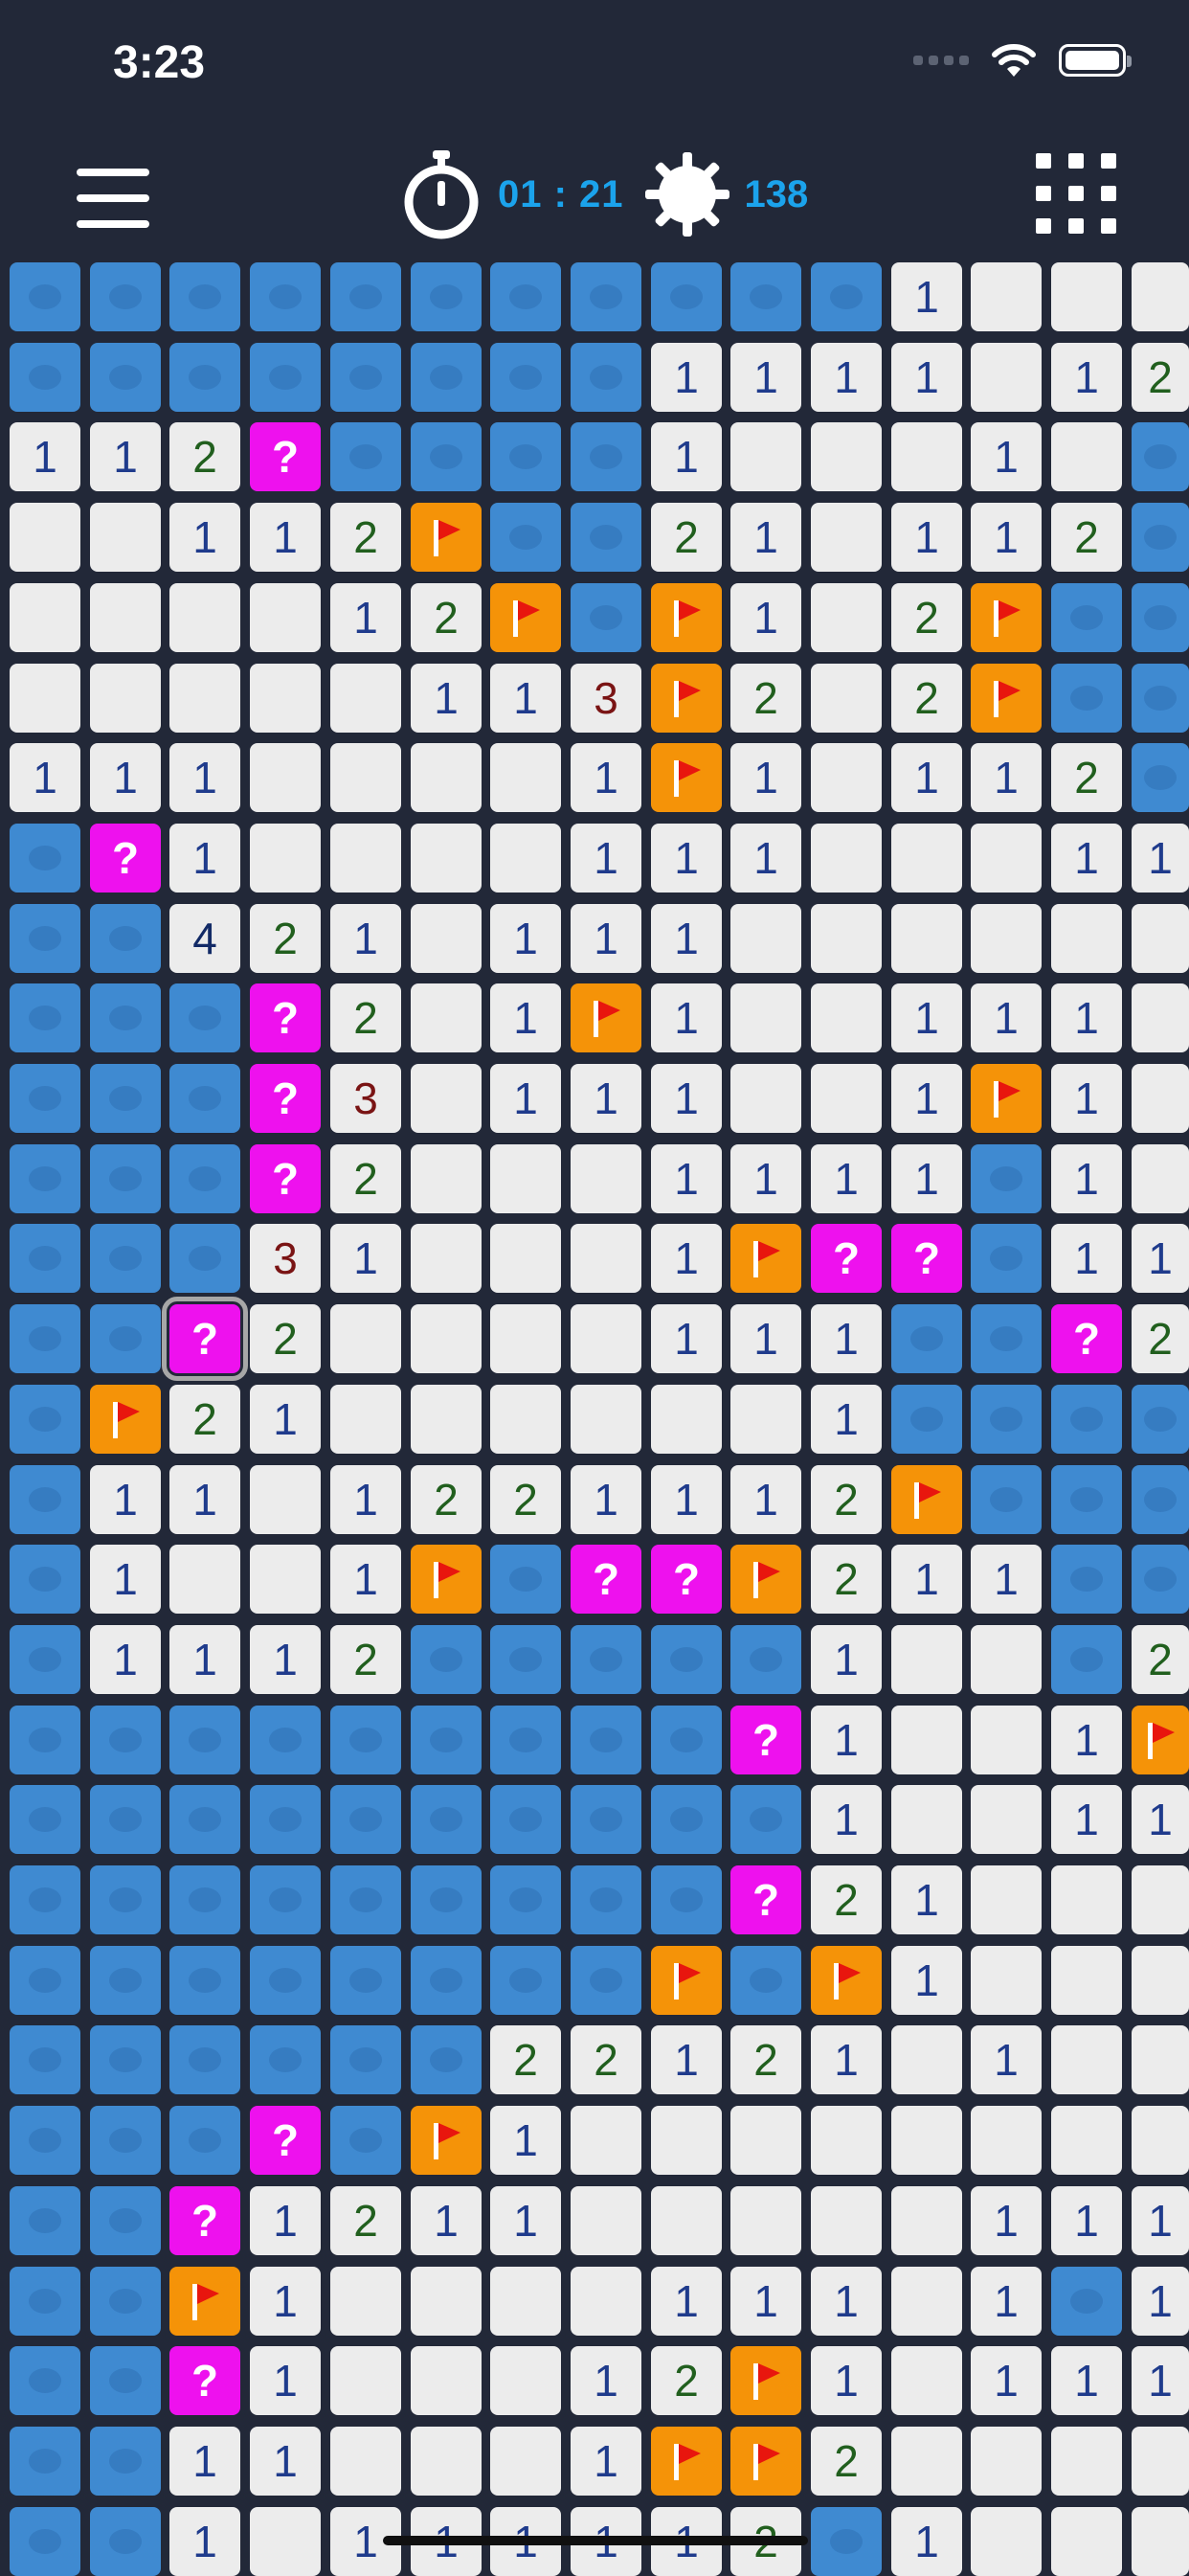  What do you see at coordinates (365, 1098) in the screenshot?
I see `number-cell: 3` at bounding box center [365, 1098].